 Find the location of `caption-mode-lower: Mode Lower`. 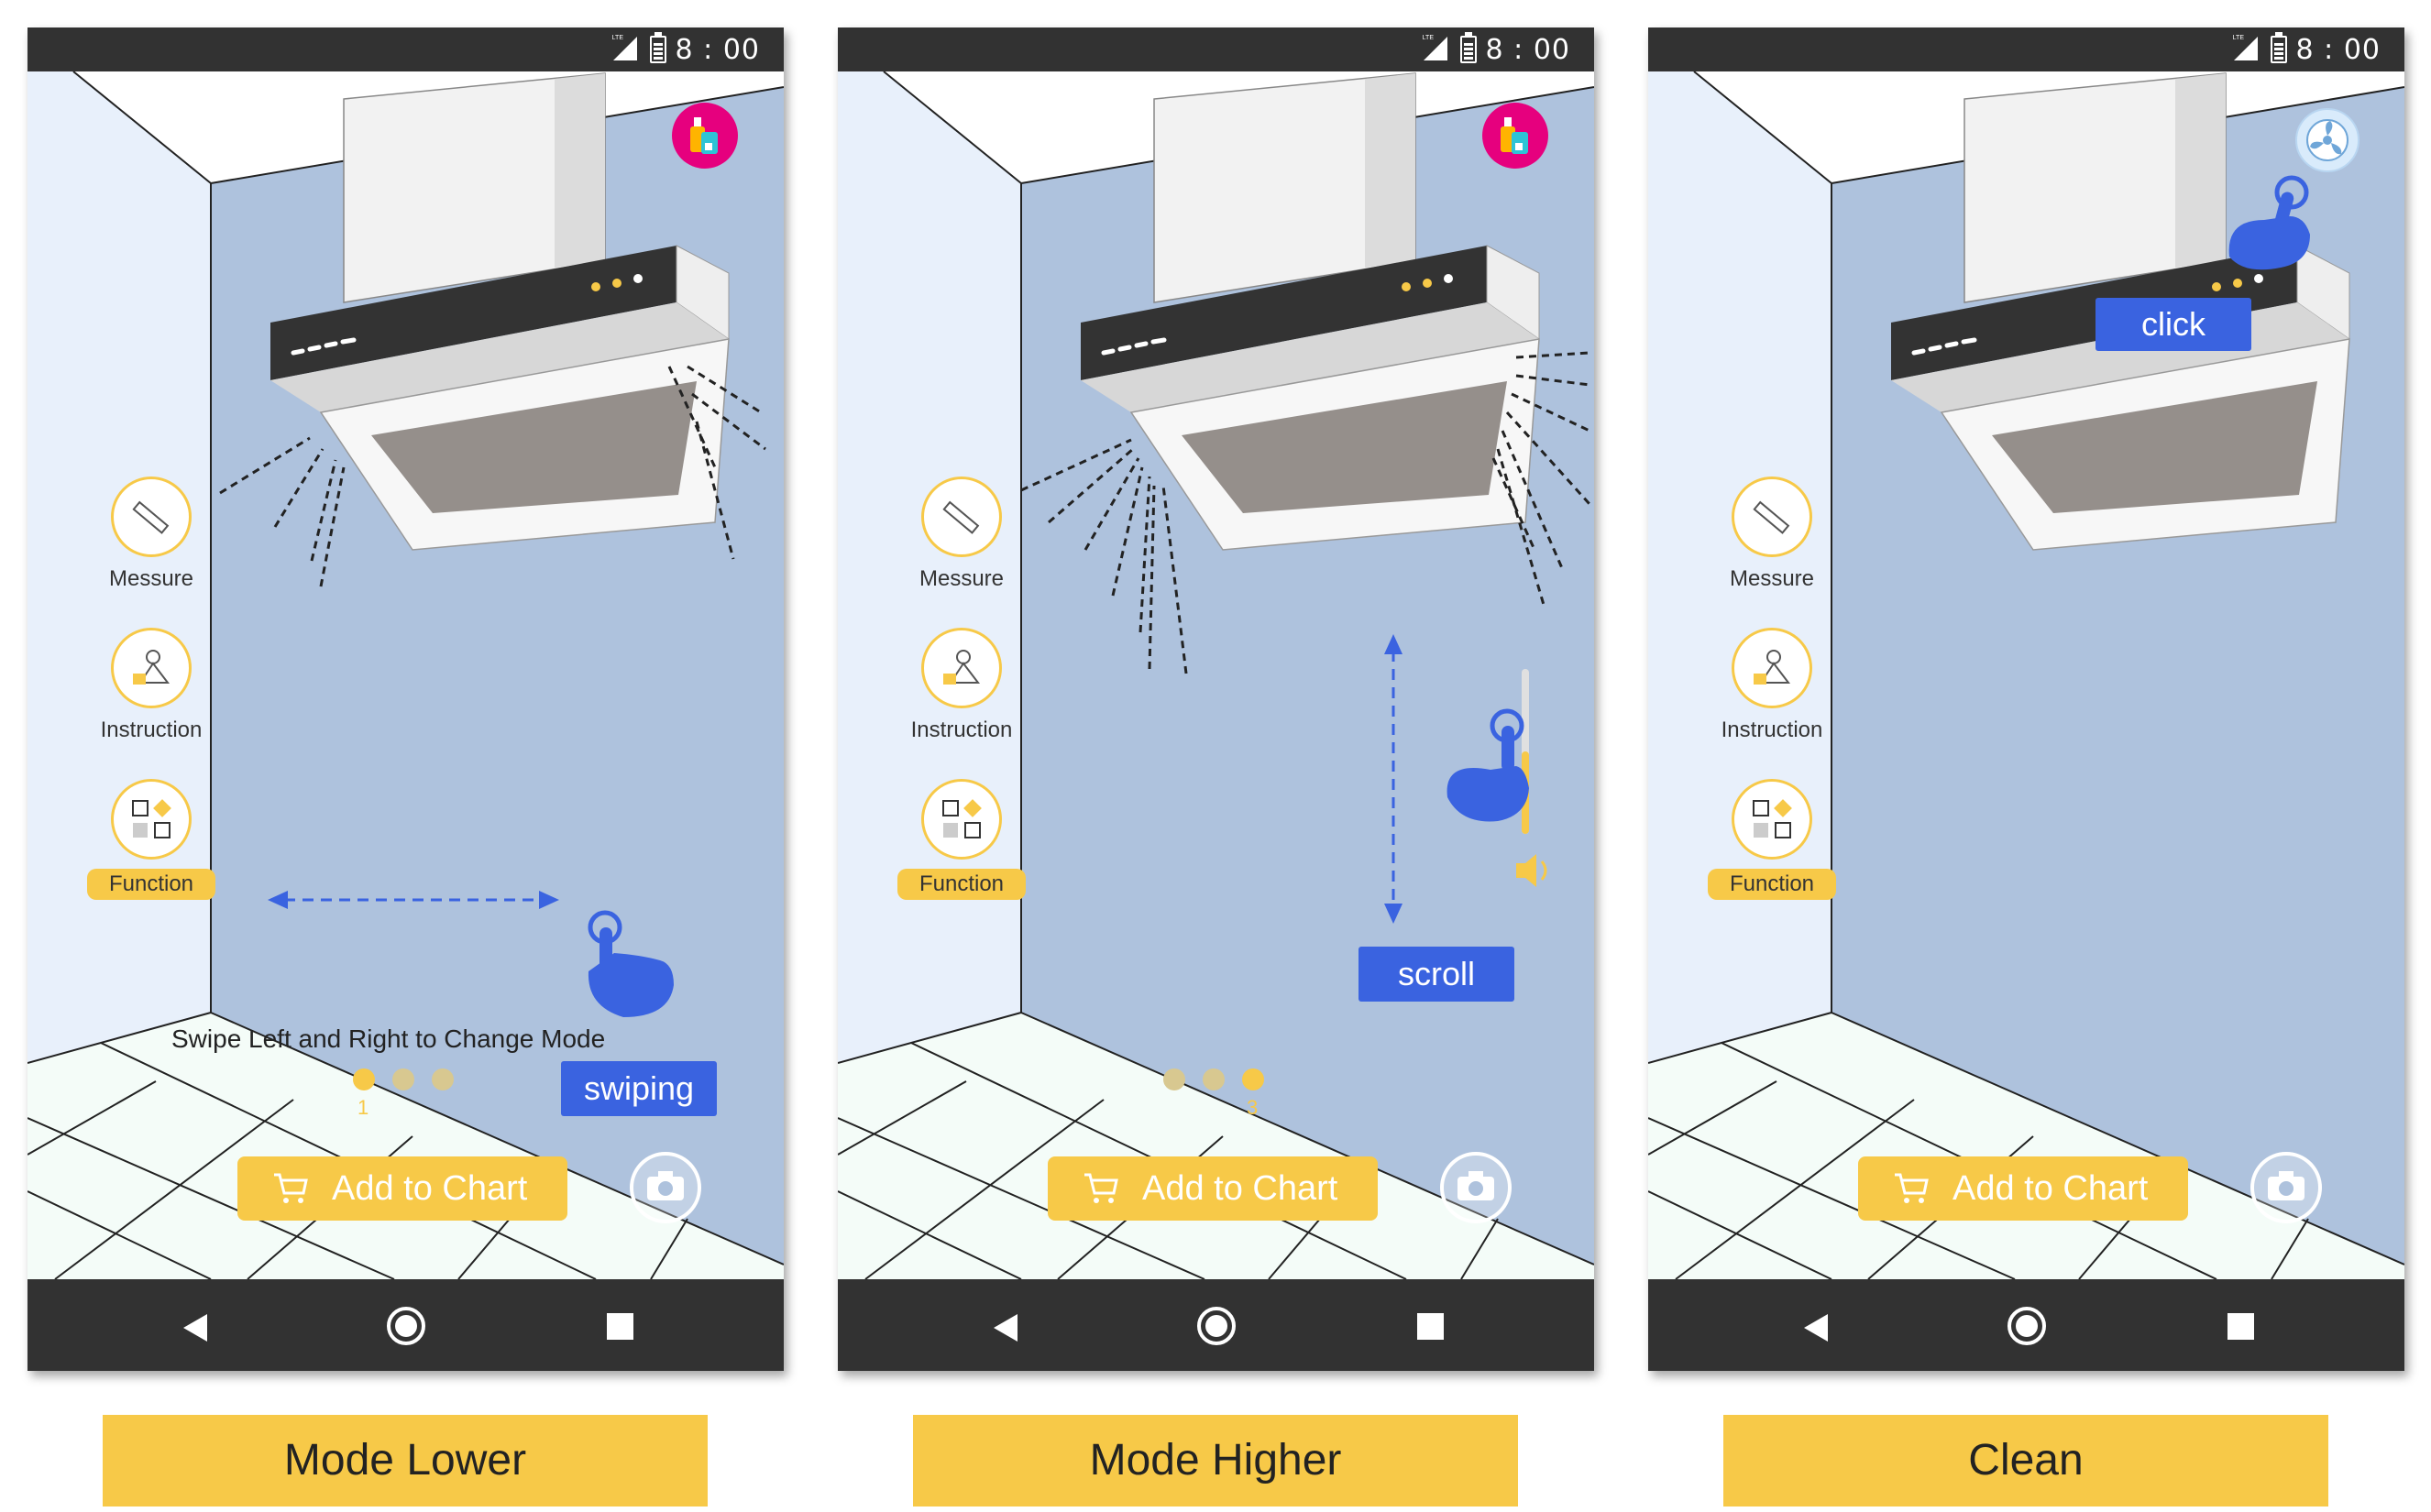

caption-mode-lower: Mode Lower is located at coordinates (405, 1461).